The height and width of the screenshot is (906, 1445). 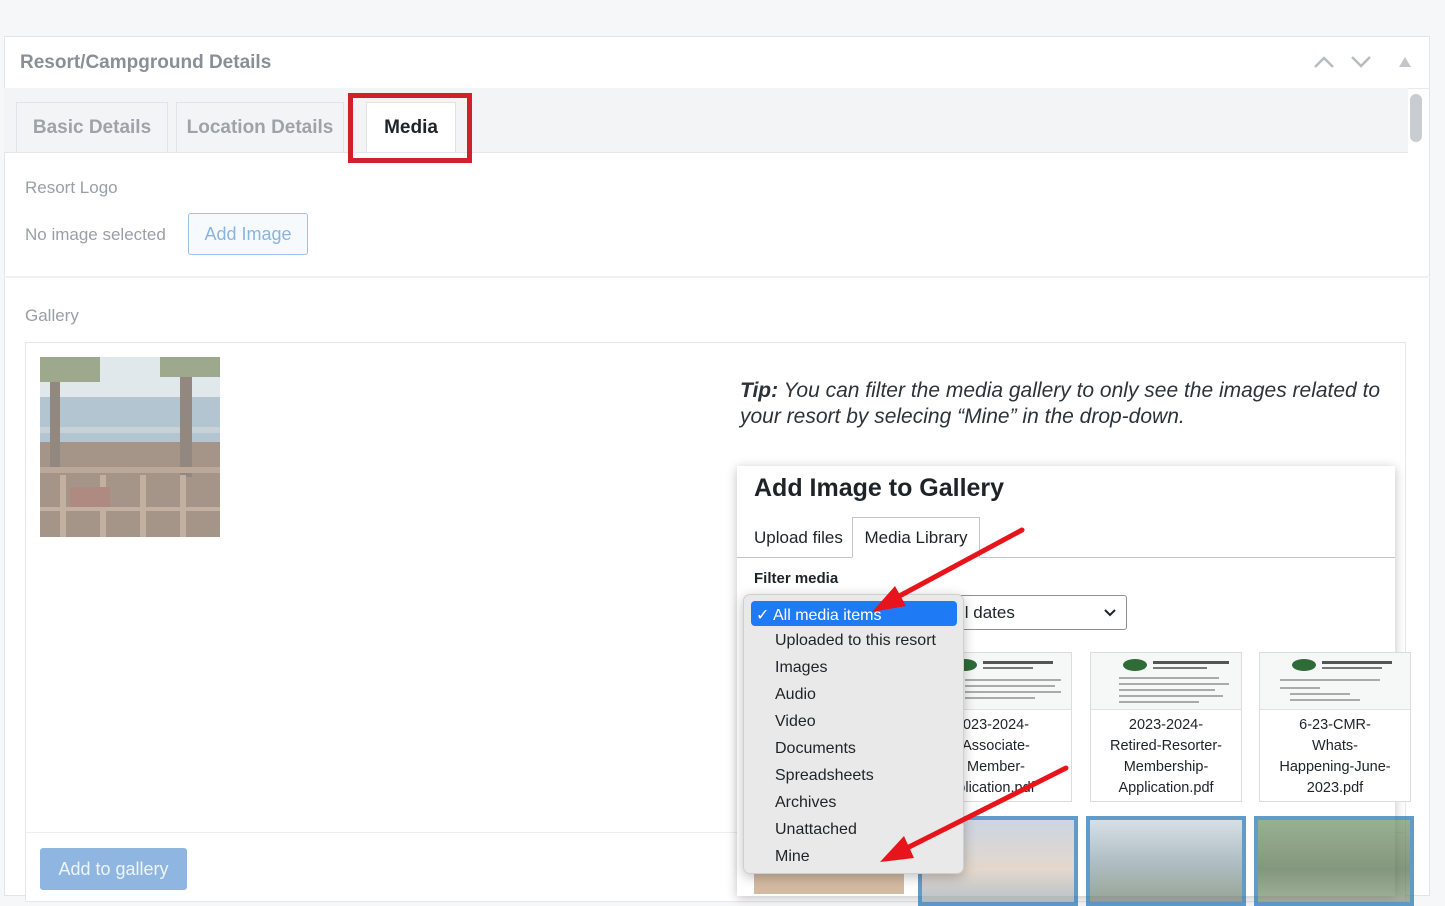 I want to click on date-filter-select: ll dates, so click(x=1038, y=612).